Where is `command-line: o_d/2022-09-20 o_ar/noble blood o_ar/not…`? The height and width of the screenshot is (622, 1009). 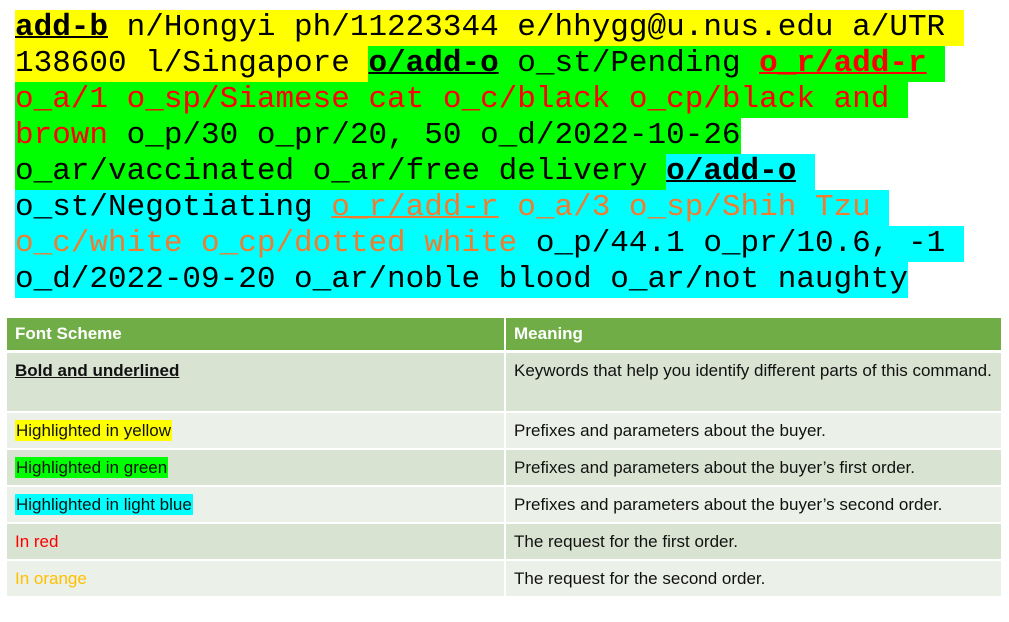 command-line: o_d/2022-09-20 o_ar/noble blood o_ar/not… is located at coordinates (489, 280).